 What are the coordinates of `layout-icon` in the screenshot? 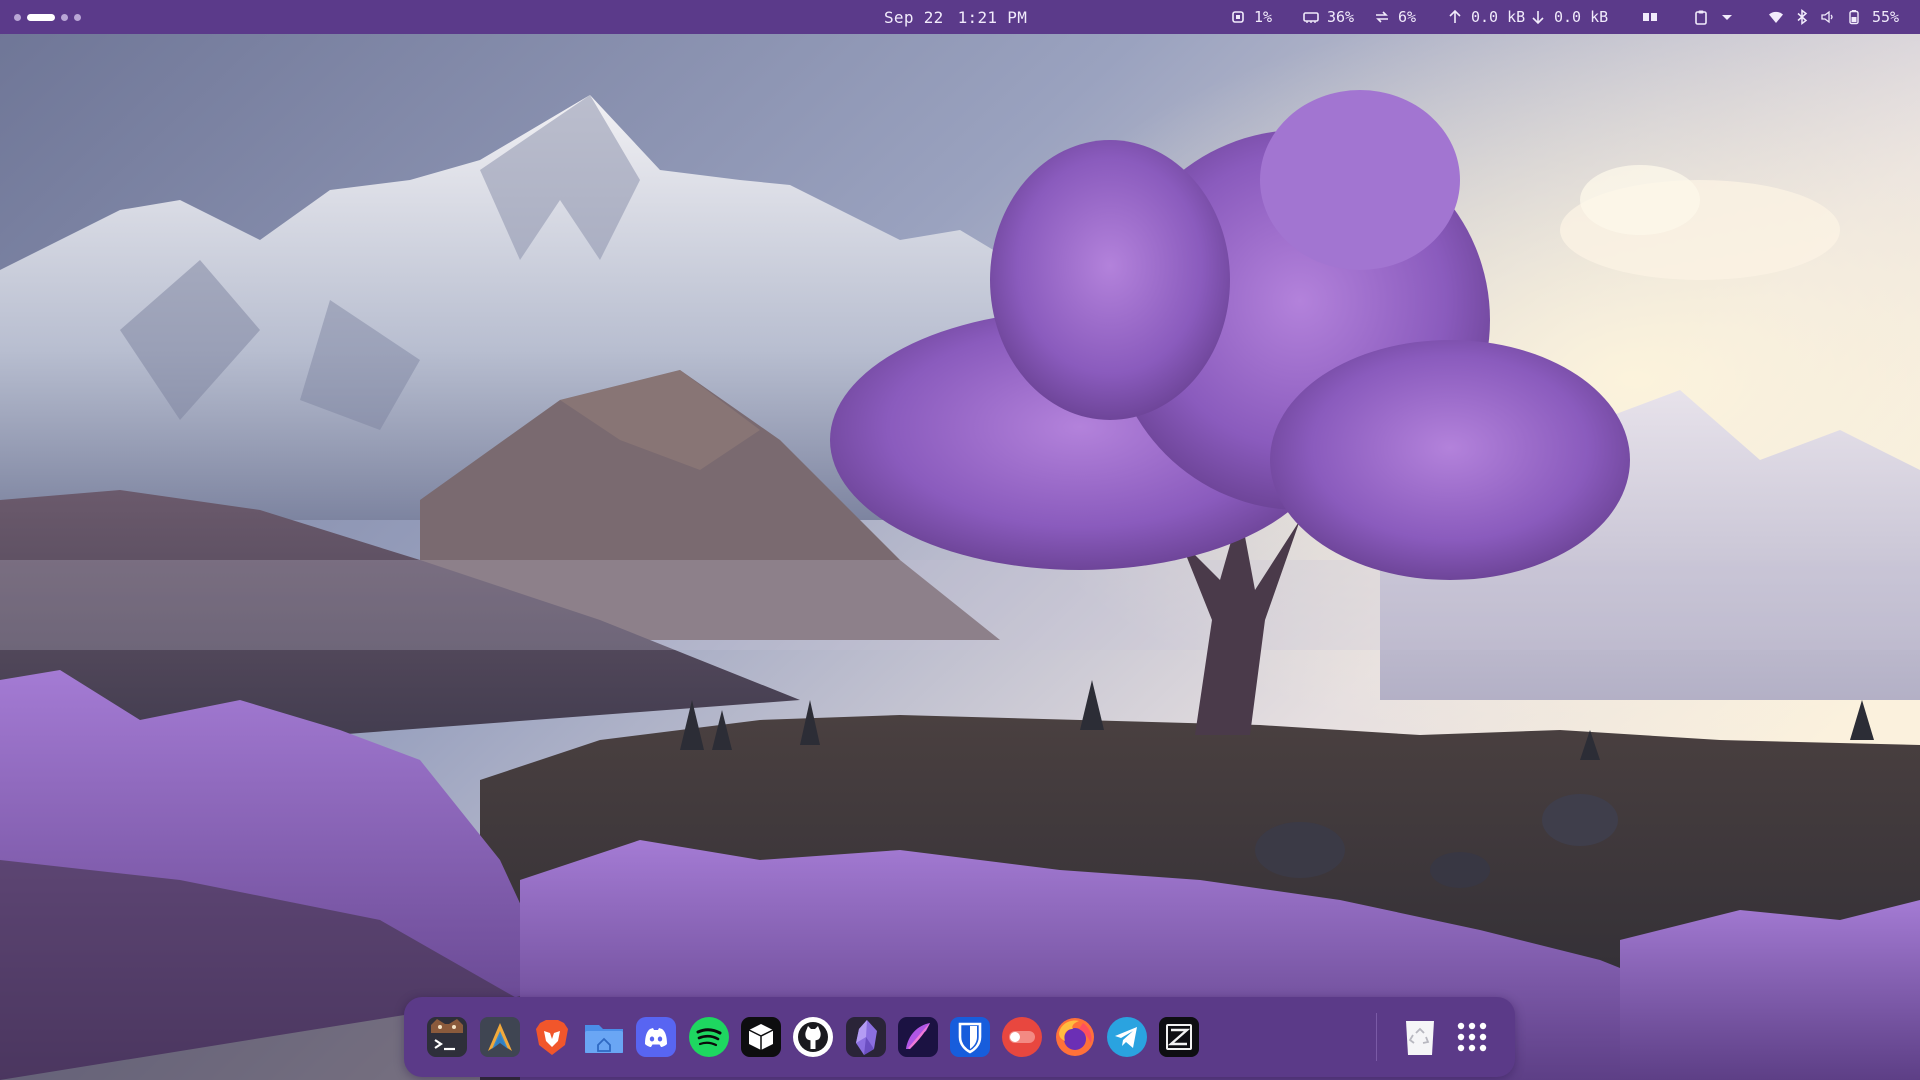 It's located at (1650, 17).